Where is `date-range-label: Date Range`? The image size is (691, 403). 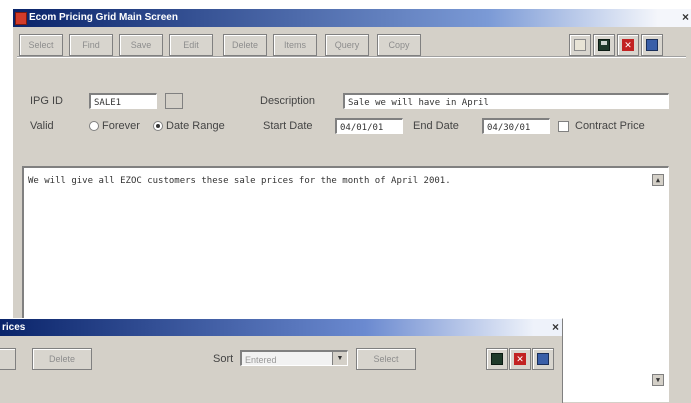
date-range-label: Date Range is located at coordinates (195, 126).